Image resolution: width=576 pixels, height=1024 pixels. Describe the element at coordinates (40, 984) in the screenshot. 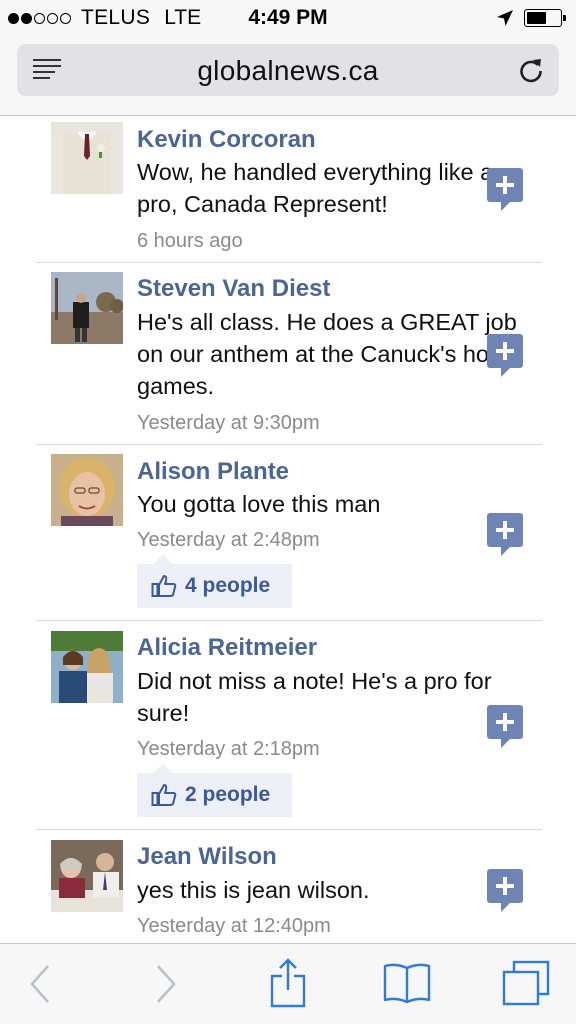

I see `chevron-left-icon` at that location.